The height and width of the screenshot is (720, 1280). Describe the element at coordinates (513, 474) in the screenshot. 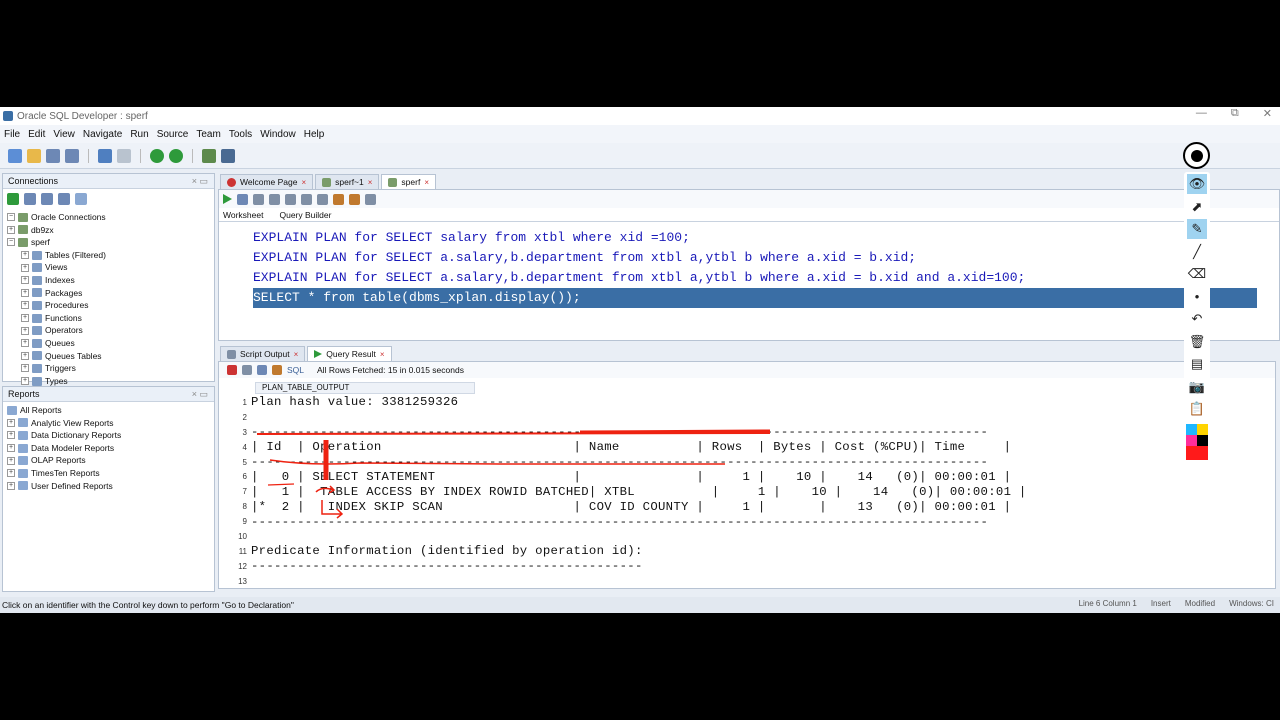

I see `annotation-strokes` at that location.